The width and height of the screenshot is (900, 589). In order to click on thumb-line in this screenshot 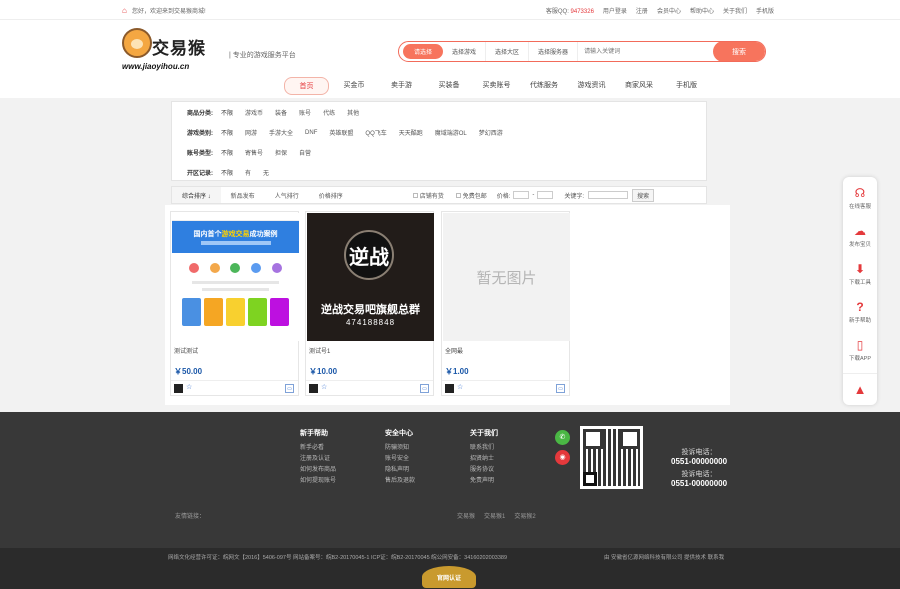, I will do `click(235, 289)`.